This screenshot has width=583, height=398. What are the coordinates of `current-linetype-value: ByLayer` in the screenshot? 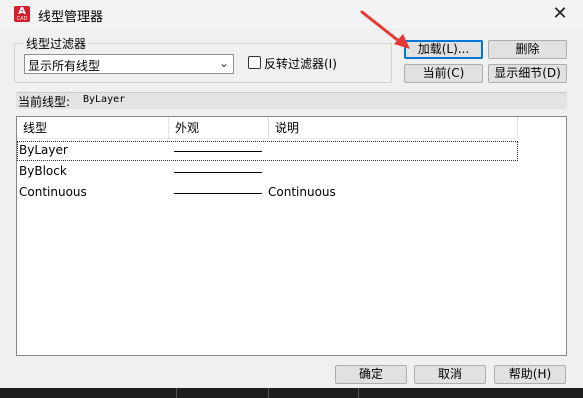 It's located at (104, 99).